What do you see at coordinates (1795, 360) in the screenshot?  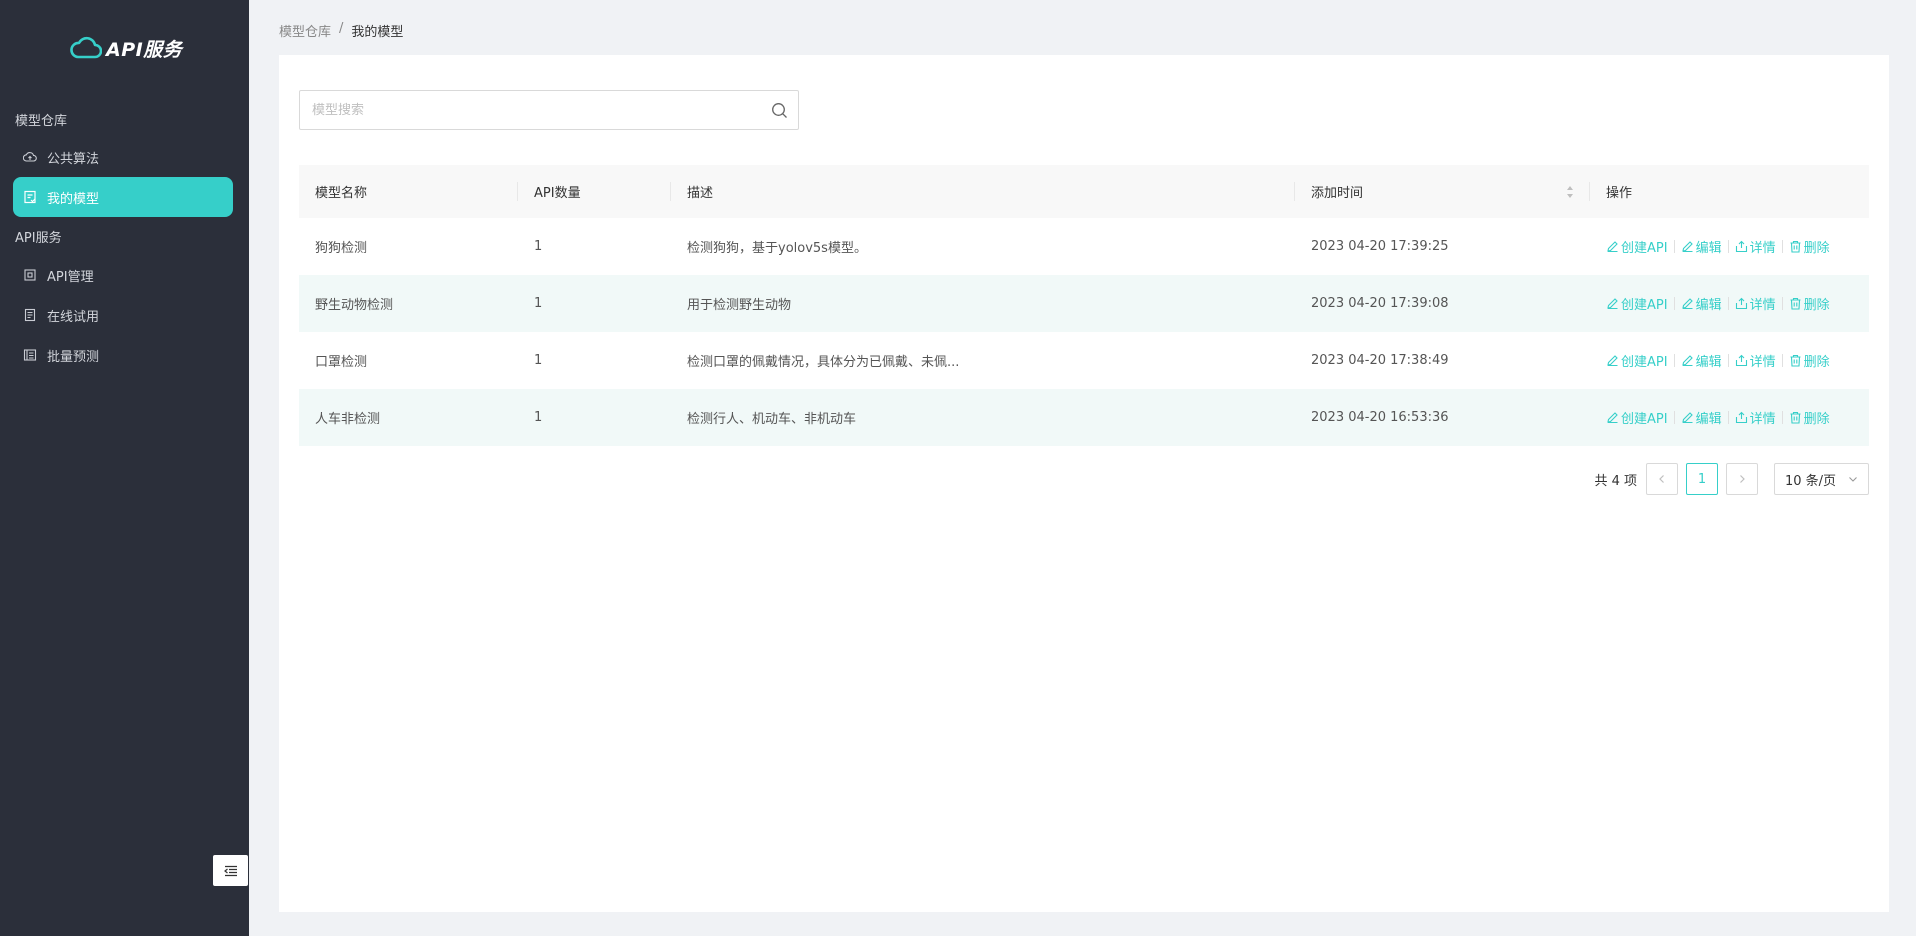 I see `delete-icon` at bounding box center [1795, 360].